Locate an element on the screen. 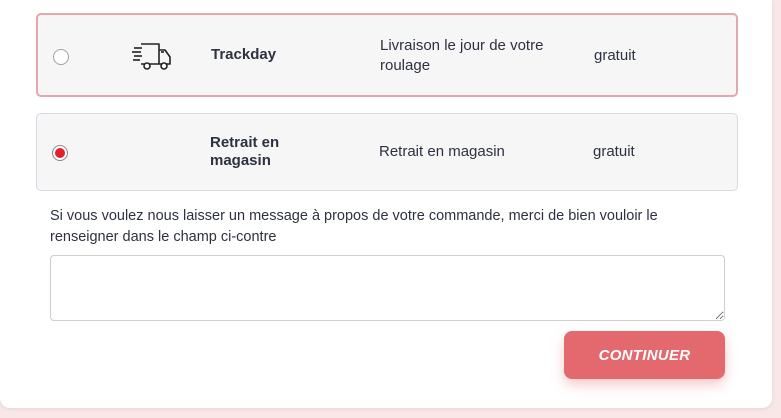  delivery-truck-icon is located at coordinates (153, 58).